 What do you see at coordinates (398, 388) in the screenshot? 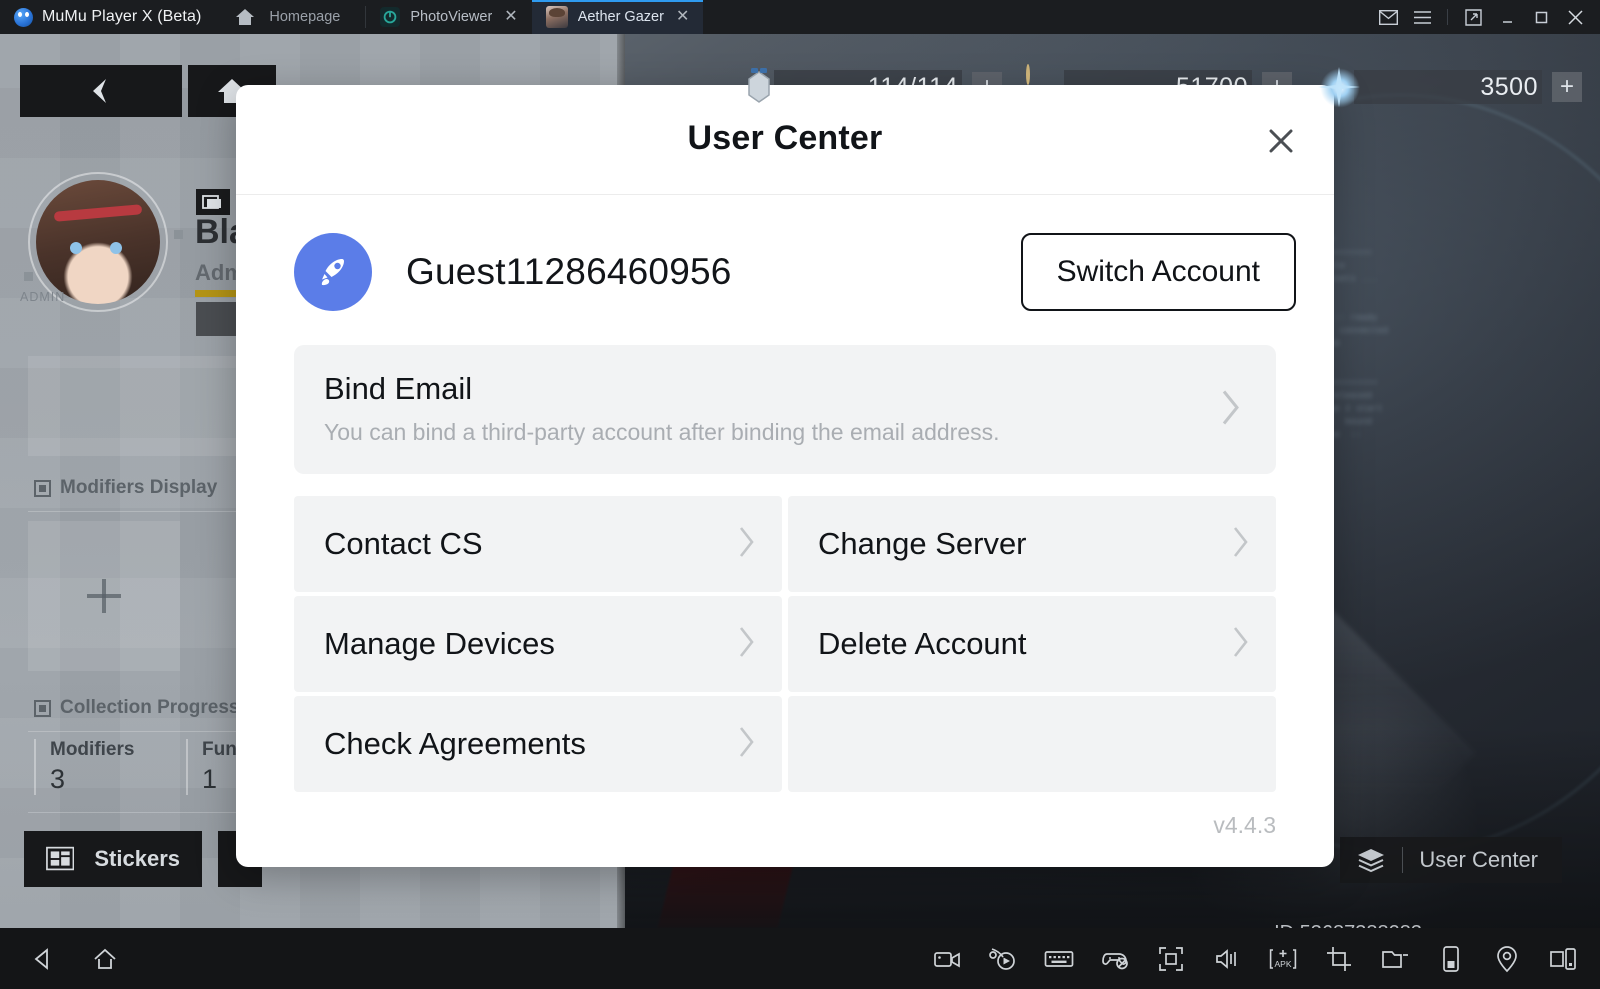
I see `bind-email-title: Bind Email` at bounding box center [398, 388].